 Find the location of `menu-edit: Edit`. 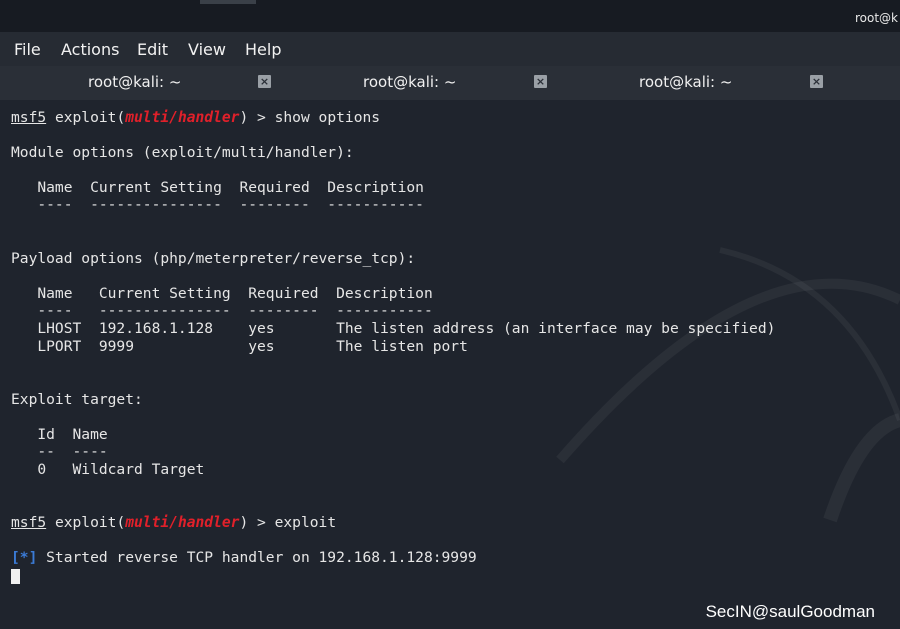

menu-edit: Edit is located at coordinates (152, 49).